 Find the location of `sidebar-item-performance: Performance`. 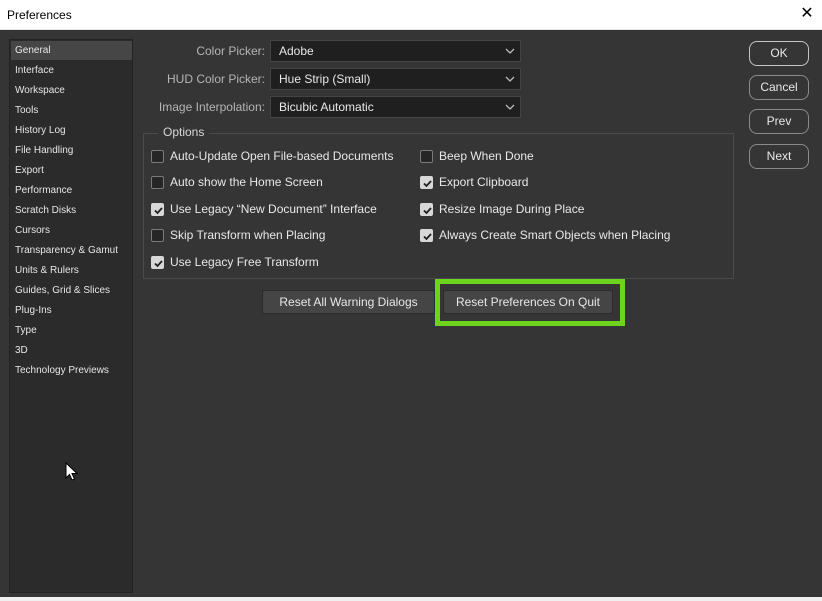

sidebar-item-performance: Performance is located at coordinates (71, 190).